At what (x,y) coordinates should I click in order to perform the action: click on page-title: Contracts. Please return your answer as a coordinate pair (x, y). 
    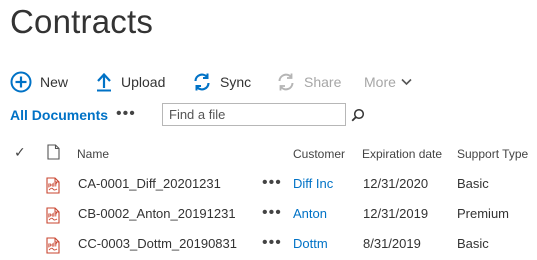
    Looking at the image, I should click on (82, 21).